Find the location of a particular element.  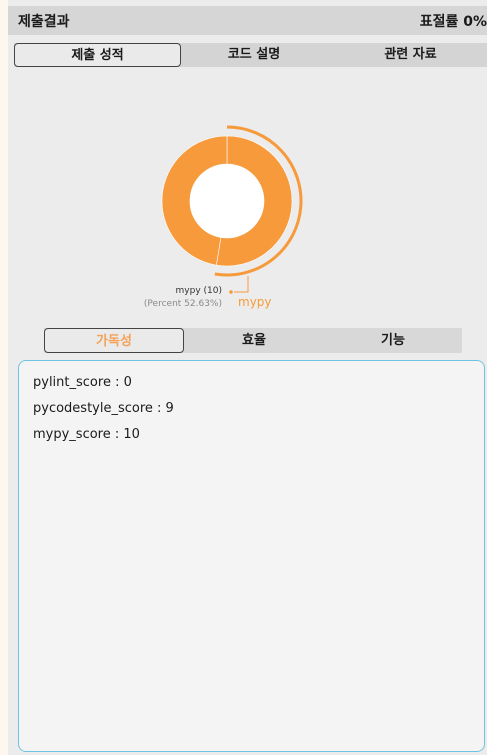

tab-functionality: 기능 is located at coordinates (393, 340).